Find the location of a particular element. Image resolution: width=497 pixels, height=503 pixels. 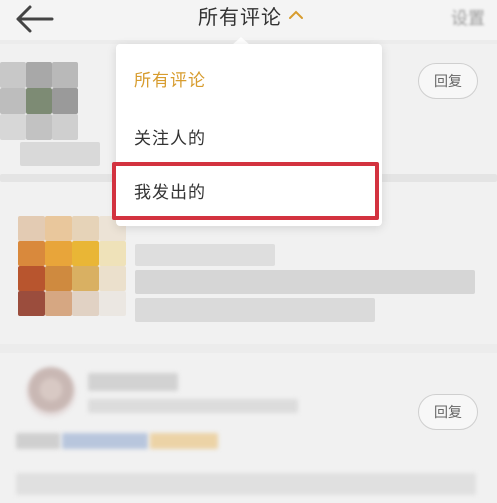

arrow-left-icon is located at coordinates (36, 19).